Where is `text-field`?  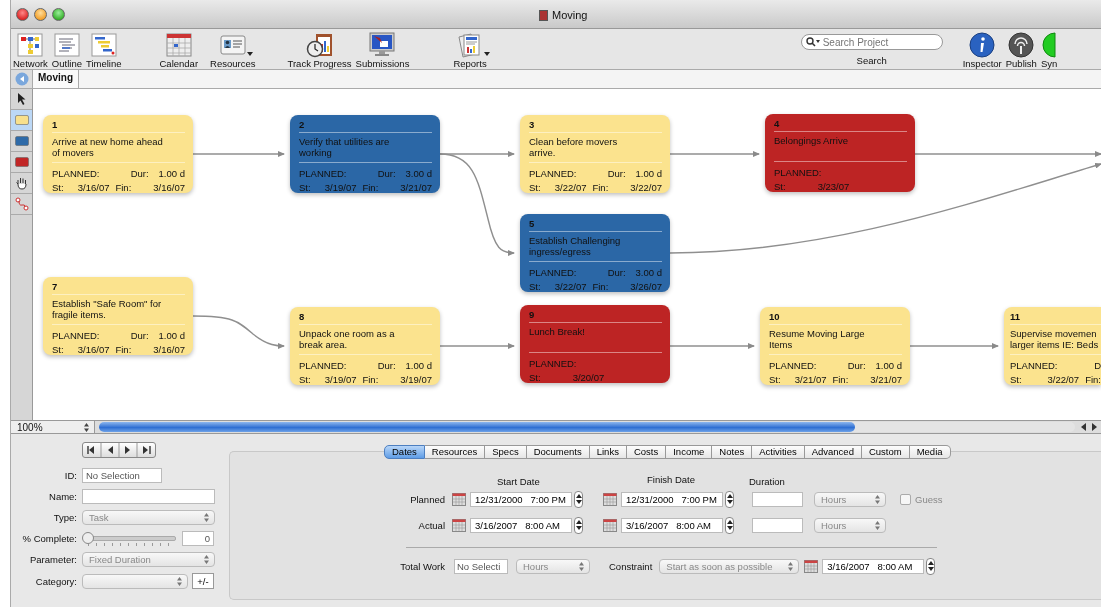 text-field is located at coordinates (148, 496).